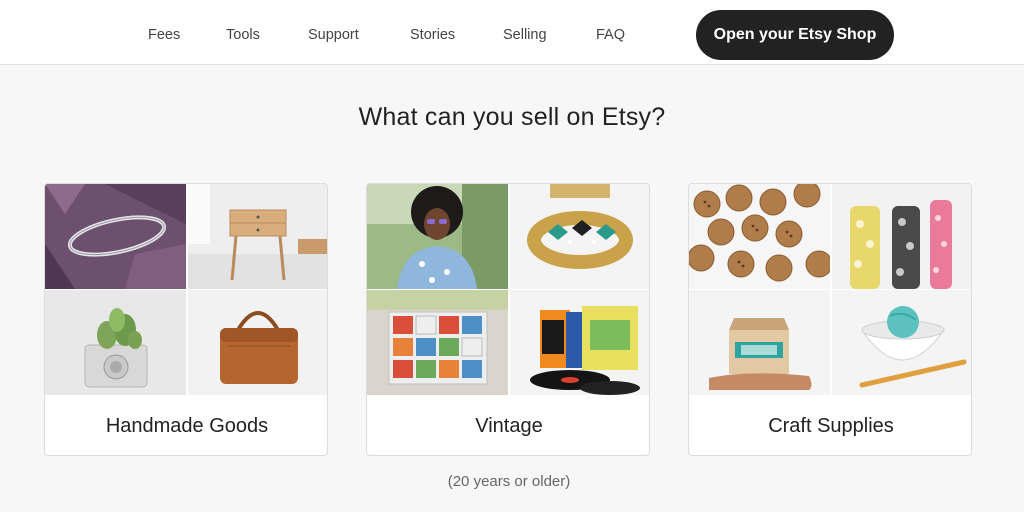 The height and width of the screenshot is (512, 1024). What do you see at coordinates (437, 342) in the screenshot?
I see `retro-locker-cabinet-photo` at bounding box center [437, 342].